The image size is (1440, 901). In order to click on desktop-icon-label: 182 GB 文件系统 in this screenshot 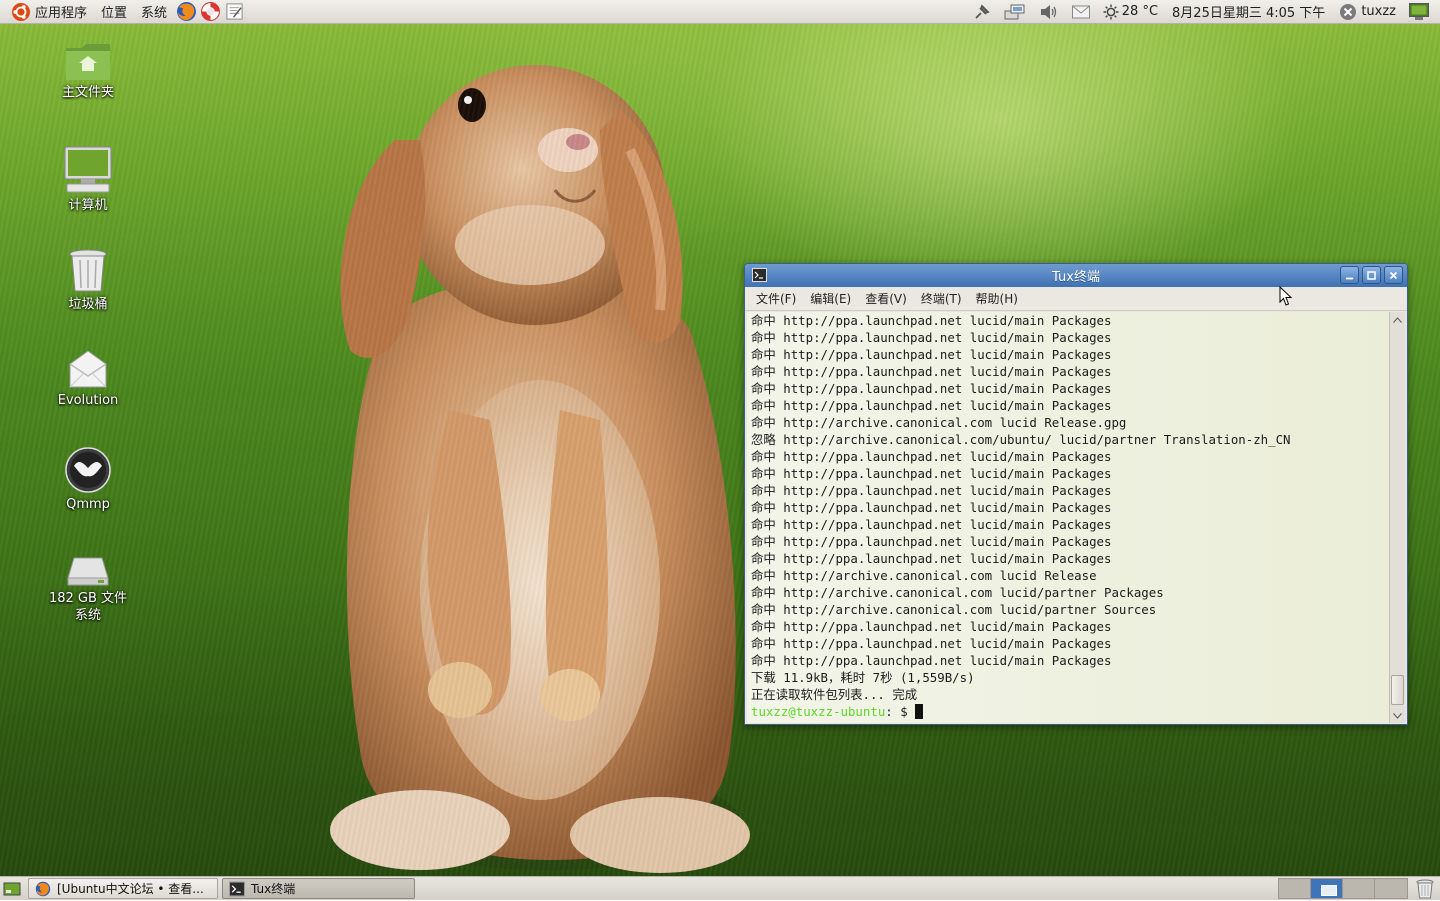, I will do `click(88, 607)`.